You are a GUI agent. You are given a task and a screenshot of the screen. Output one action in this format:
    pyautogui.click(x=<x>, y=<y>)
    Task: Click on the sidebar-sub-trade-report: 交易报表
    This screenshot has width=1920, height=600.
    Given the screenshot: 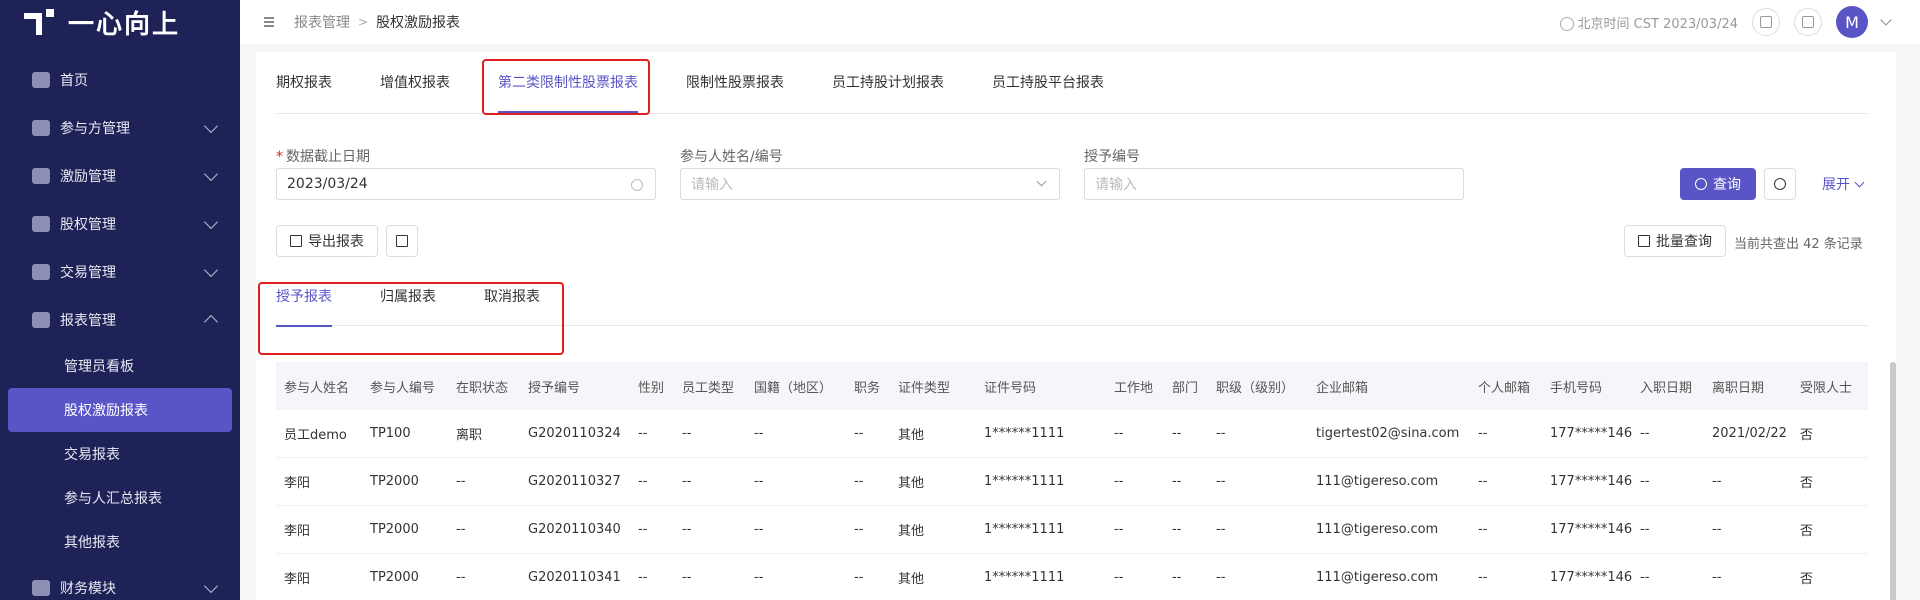 What is the action you would take?
    pyautogui.click(x=120, y=454)
    